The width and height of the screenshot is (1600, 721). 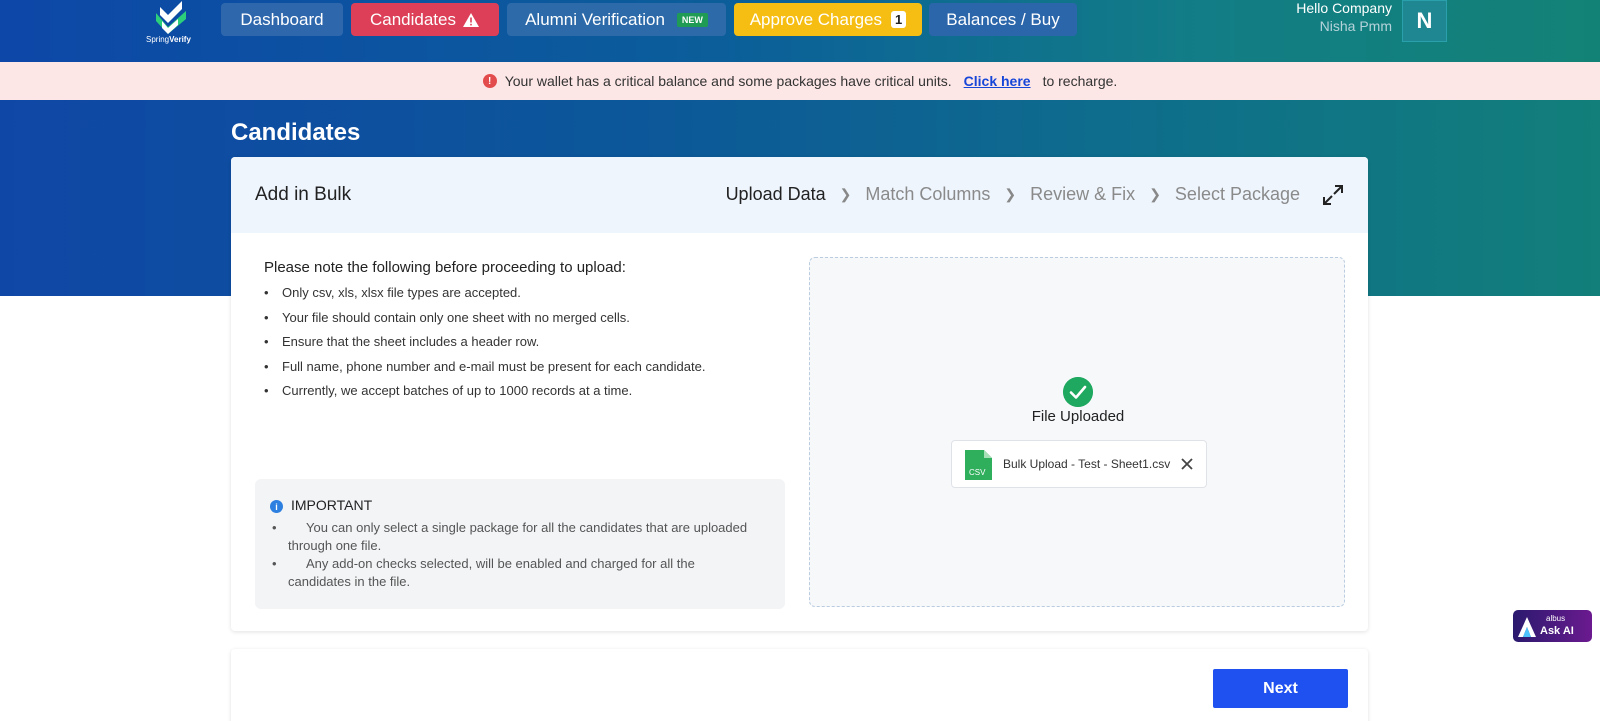 What do you see at coordinates (471, 19) in the screenshot?
I see `warning-icon` at bounding box center [471, 19].